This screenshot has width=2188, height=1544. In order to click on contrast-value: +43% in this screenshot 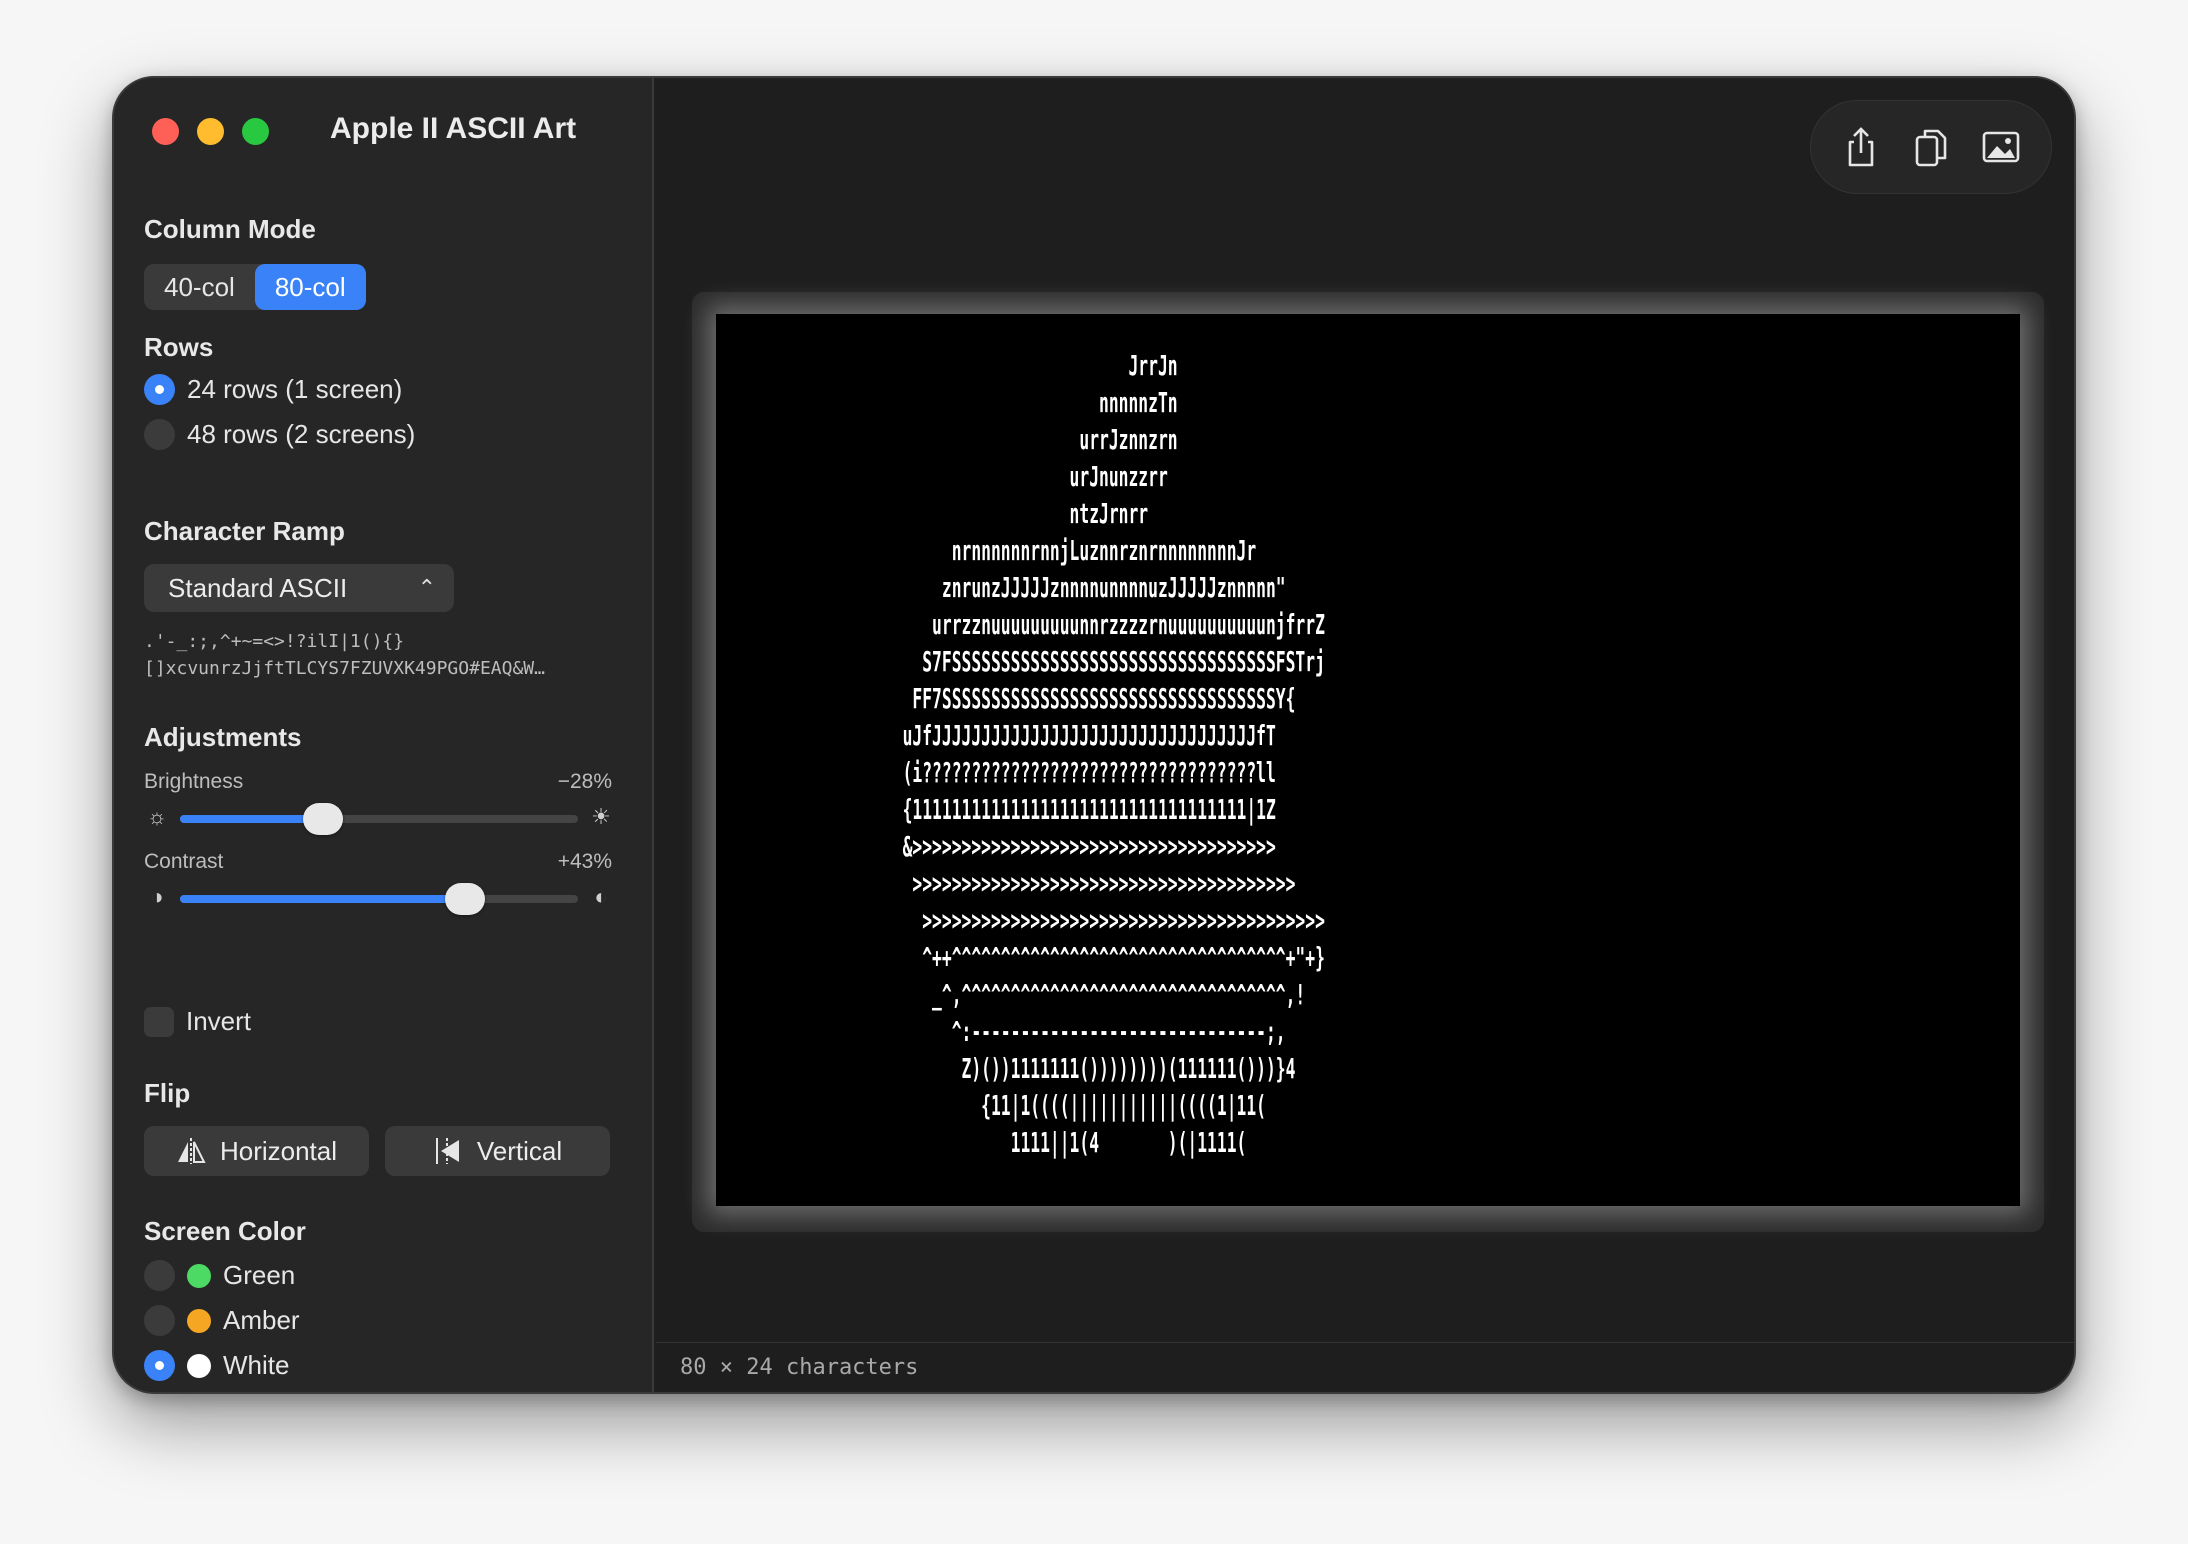, I will do `click(584, 861)`.